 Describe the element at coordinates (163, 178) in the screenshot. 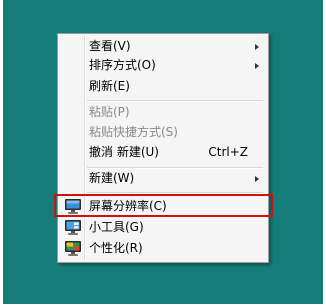

I see `menu-item-new: 新建(W)` at that location.